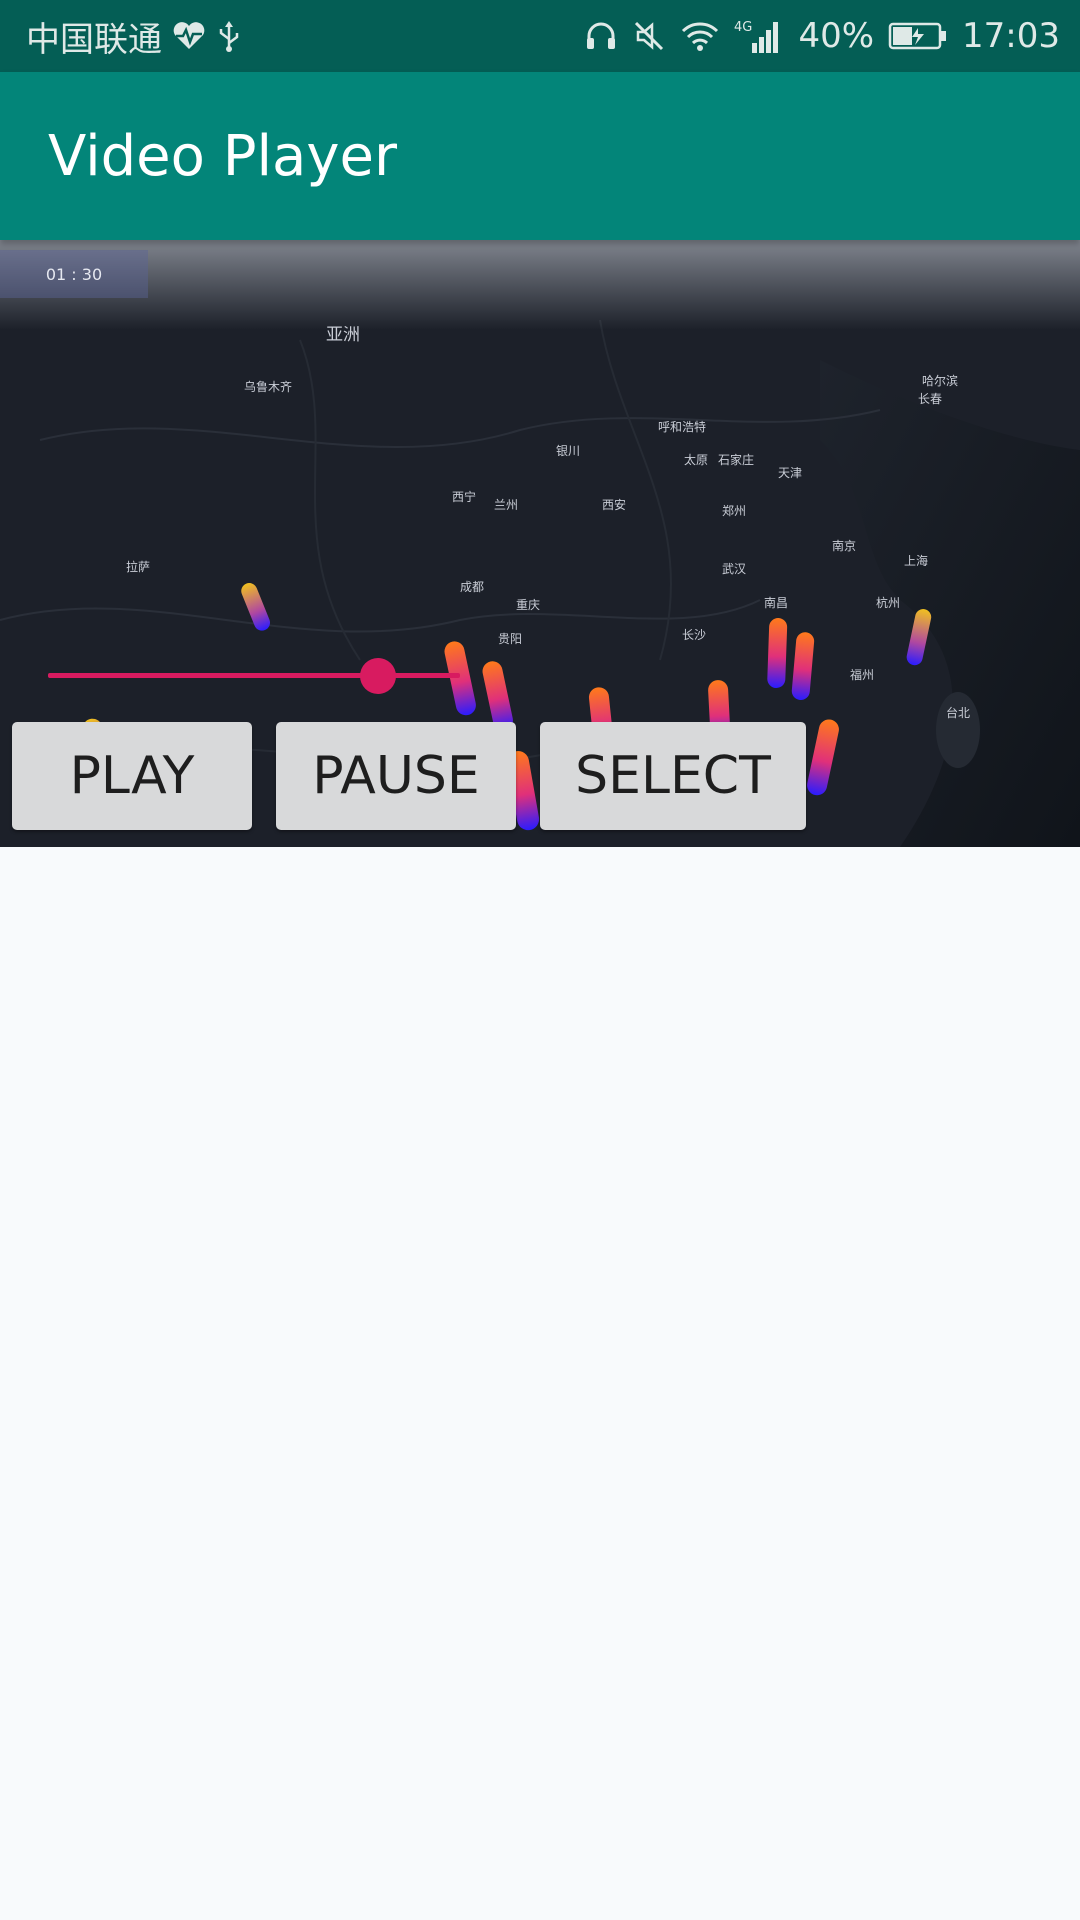 The height and width of the screenshot is (1920, 1080). I want to click on map-label-taipei: 台北, so click(958, 713).